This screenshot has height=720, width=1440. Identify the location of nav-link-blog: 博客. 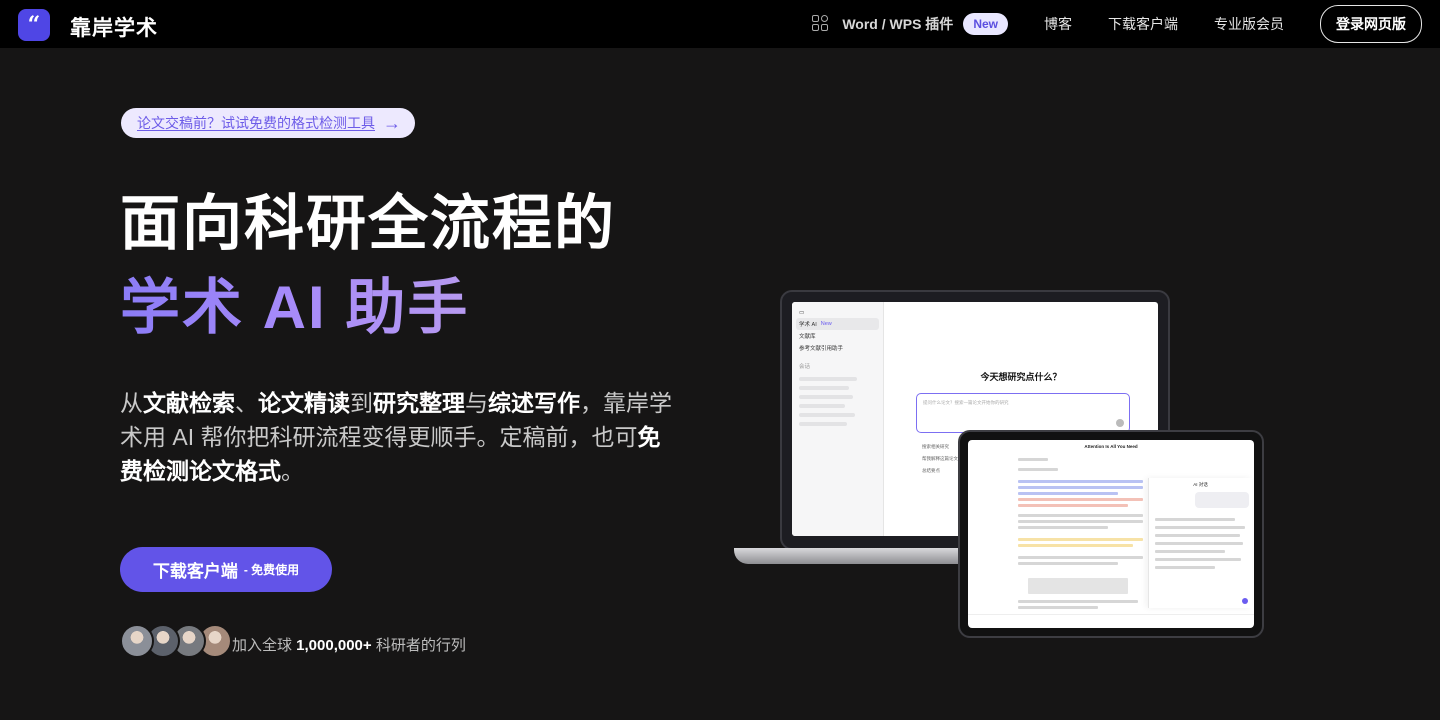
(1058, 24).